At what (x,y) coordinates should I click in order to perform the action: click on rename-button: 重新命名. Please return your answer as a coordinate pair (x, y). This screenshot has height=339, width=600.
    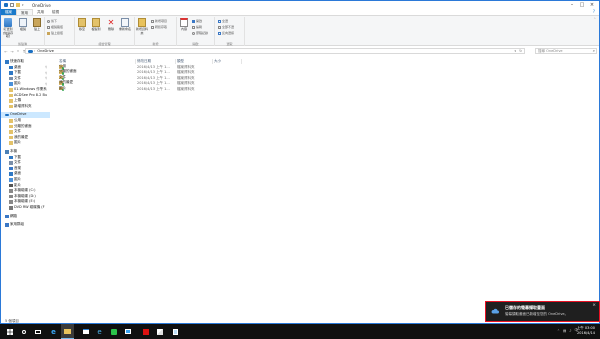
    Looking at the image, I should click on (125, 25).